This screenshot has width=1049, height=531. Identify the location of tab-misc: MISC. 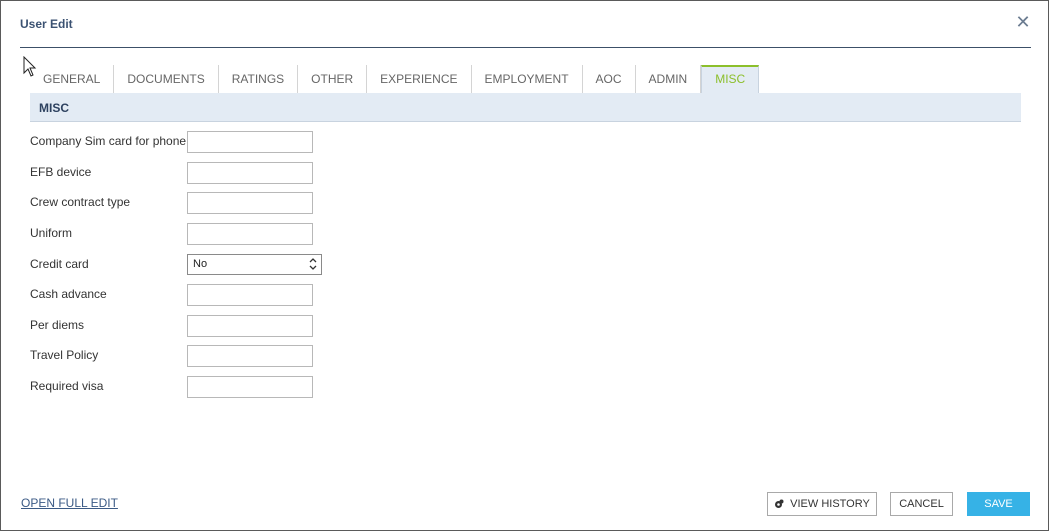
(730, 79).